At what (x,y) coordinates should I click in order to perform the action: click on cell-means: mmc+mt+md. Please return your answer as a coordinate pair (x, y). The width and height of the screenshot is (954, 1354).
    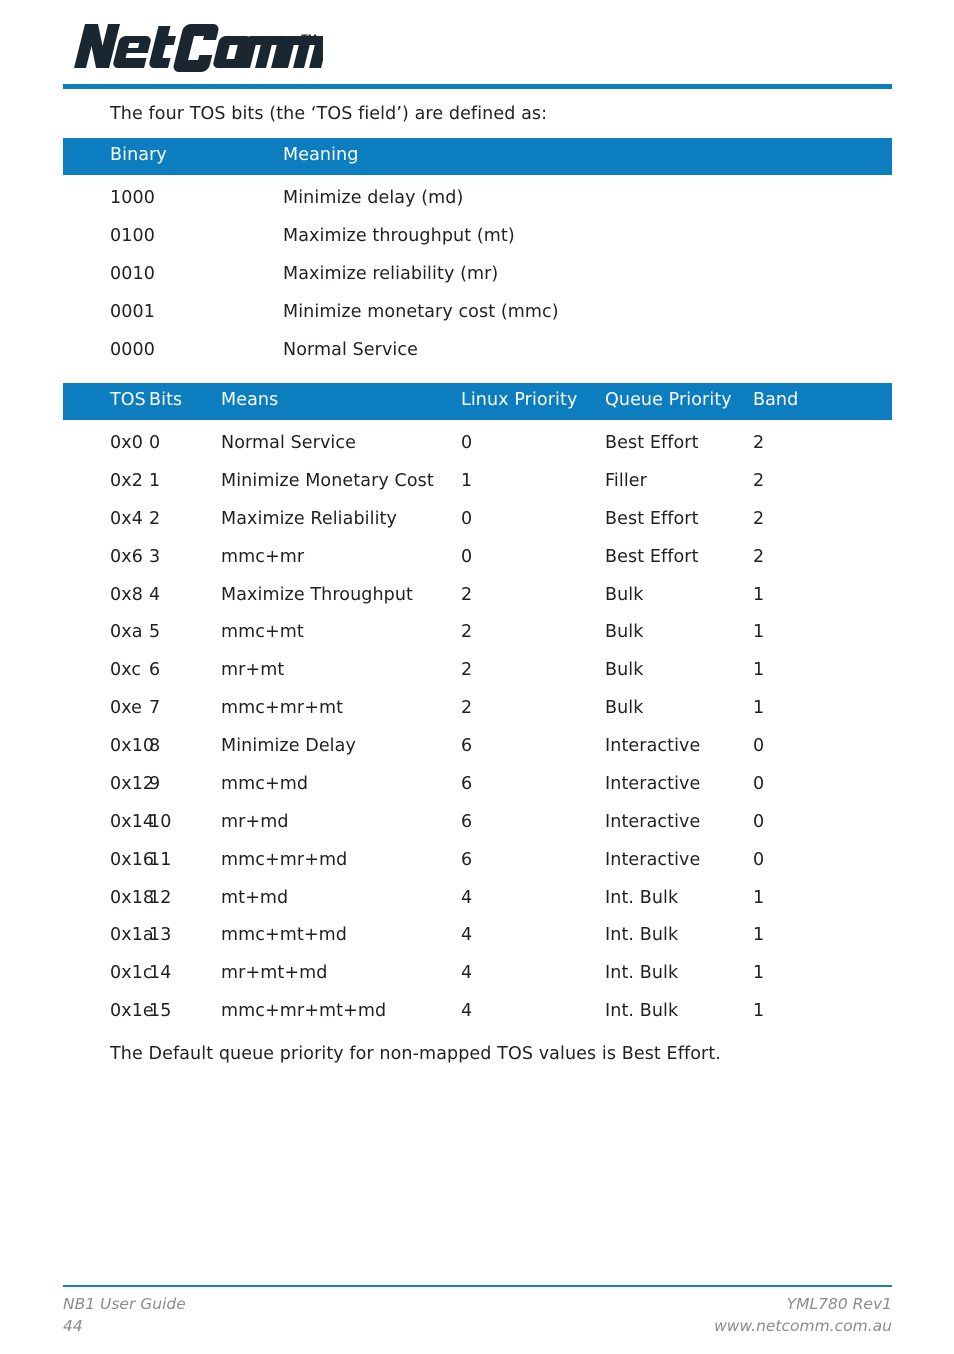
    Looking at the image, I should click on (284, 935).